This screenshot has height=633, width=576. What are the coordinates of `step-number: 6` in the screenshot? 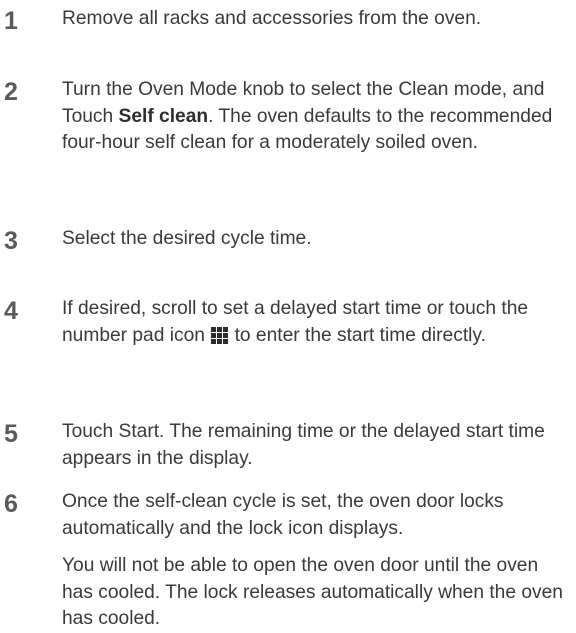 It's located at (11, 504).